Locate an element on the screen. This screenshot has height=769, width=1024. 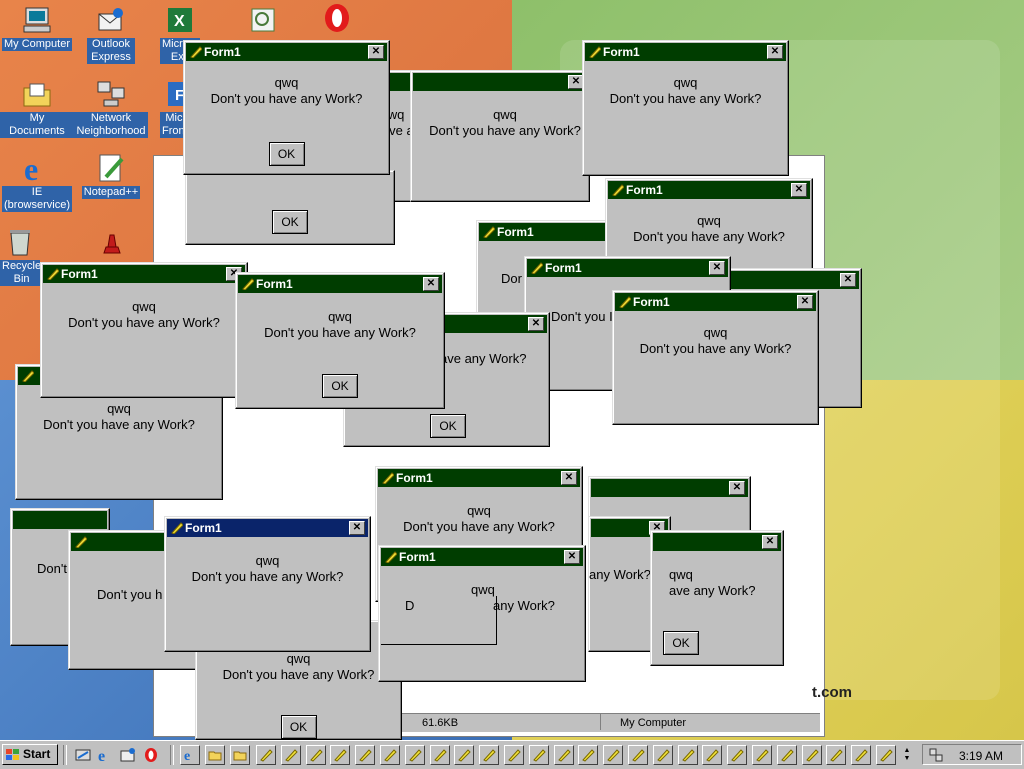
desktop-icon-notepad-plus-plus: Notepad++ is located at coordinates (111, 175).